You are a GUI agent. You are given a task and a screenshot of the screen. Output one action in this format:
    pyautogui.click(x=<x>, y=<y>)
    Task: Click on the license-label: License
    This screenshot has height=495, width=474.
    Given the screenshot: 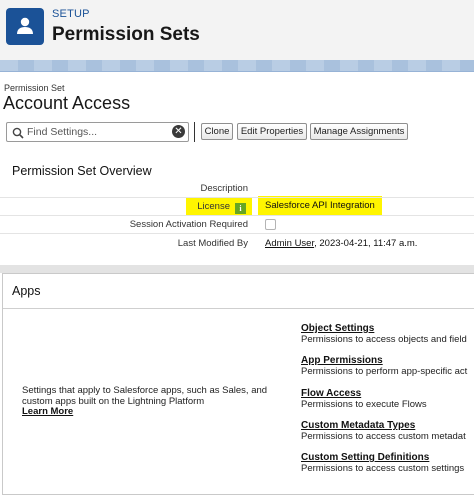 What is the action you would take?
    pyautogui.click(x=213, y=206)
    